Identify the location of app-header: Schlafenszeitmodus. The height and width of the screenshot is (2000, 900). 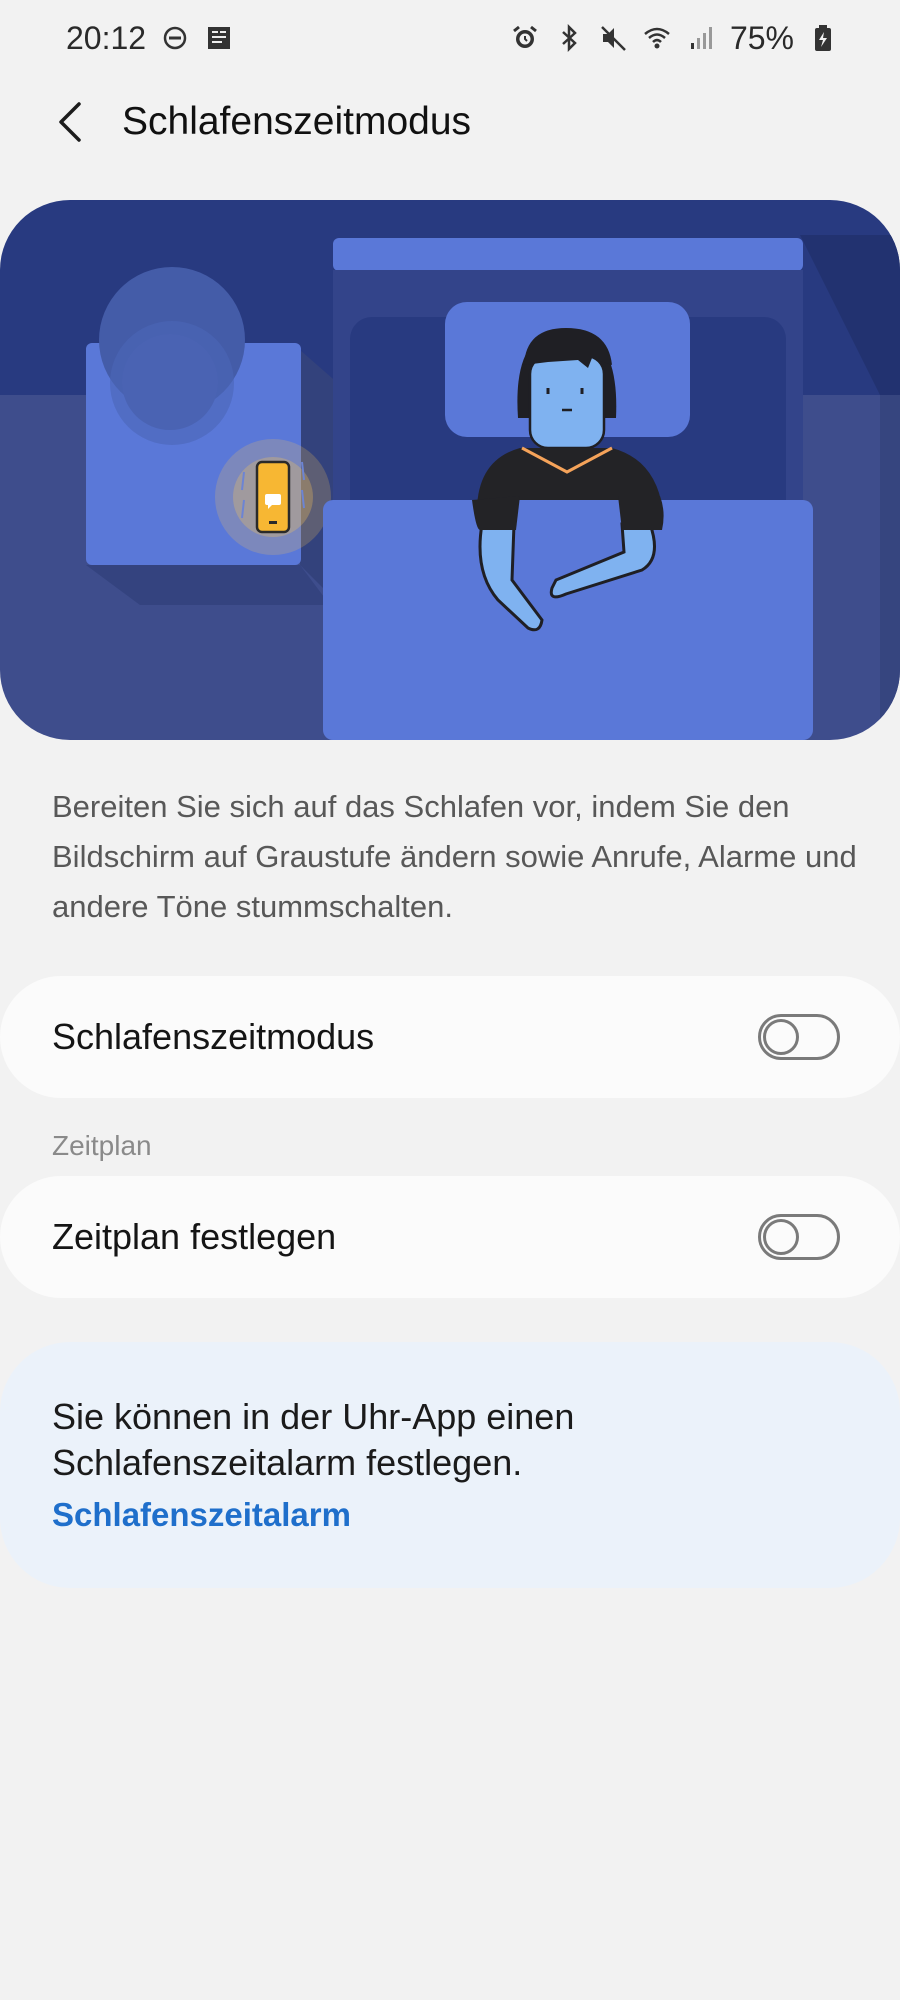
(450, 122).